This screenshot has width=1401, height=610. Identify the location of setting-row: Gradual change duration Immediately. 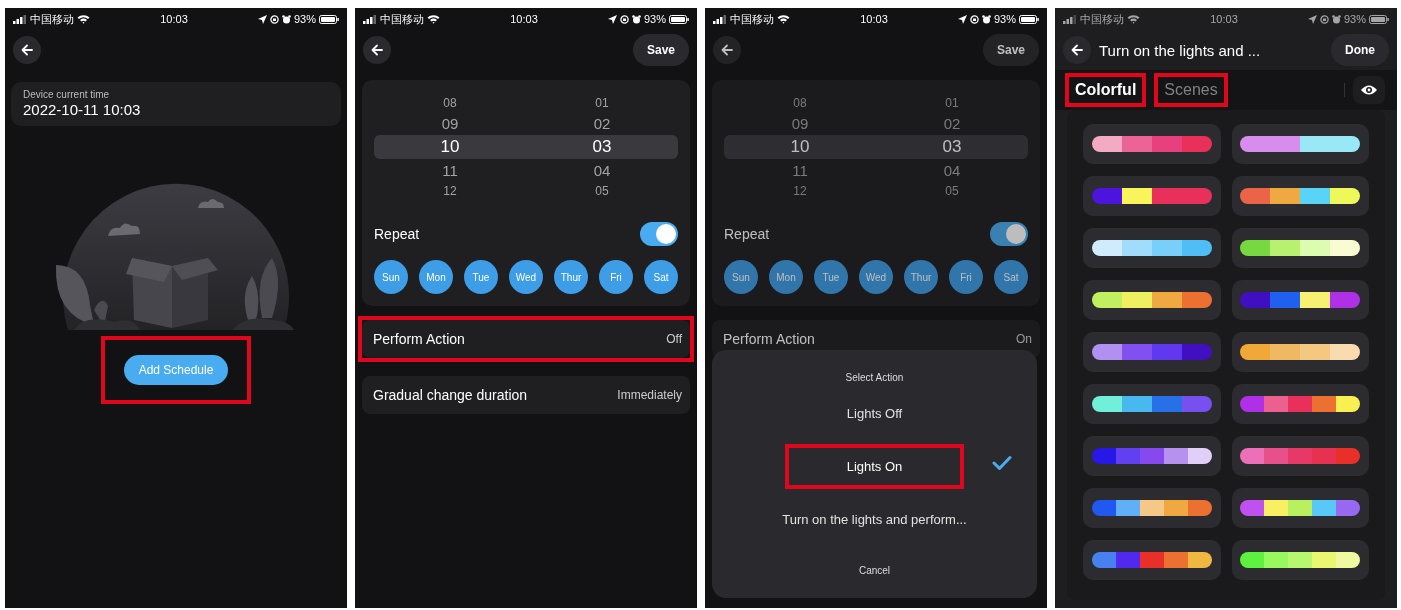
(526, 395).